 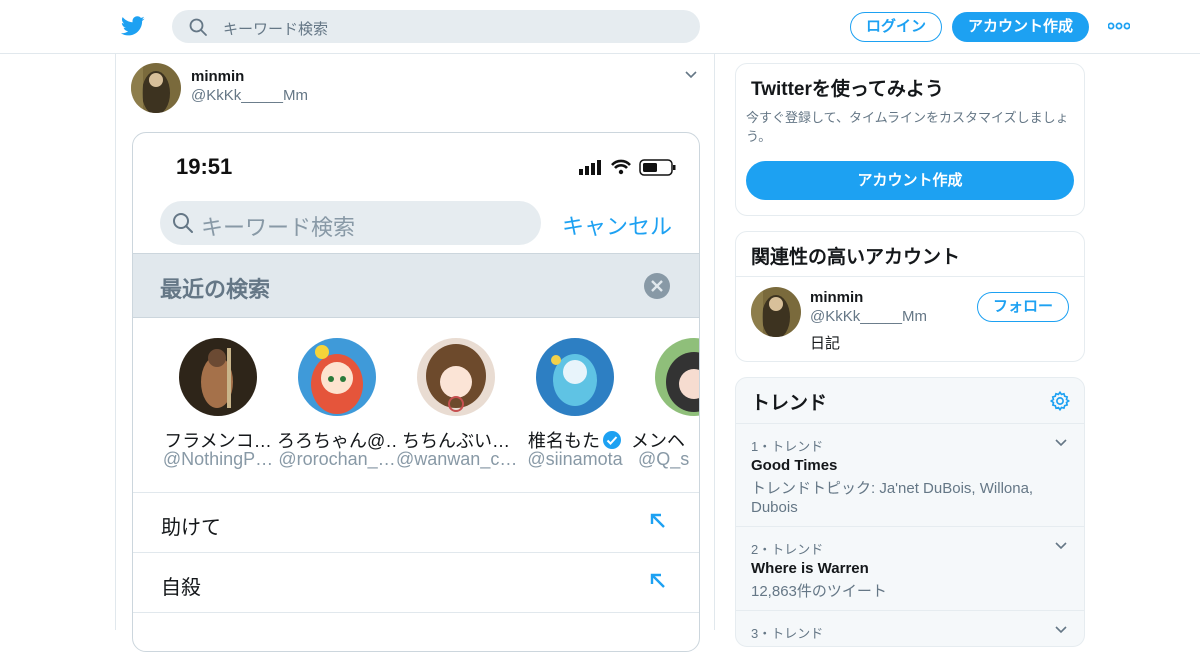 I want to click on trend-description: 12,863件のツイート, so click(x=819, y=591).